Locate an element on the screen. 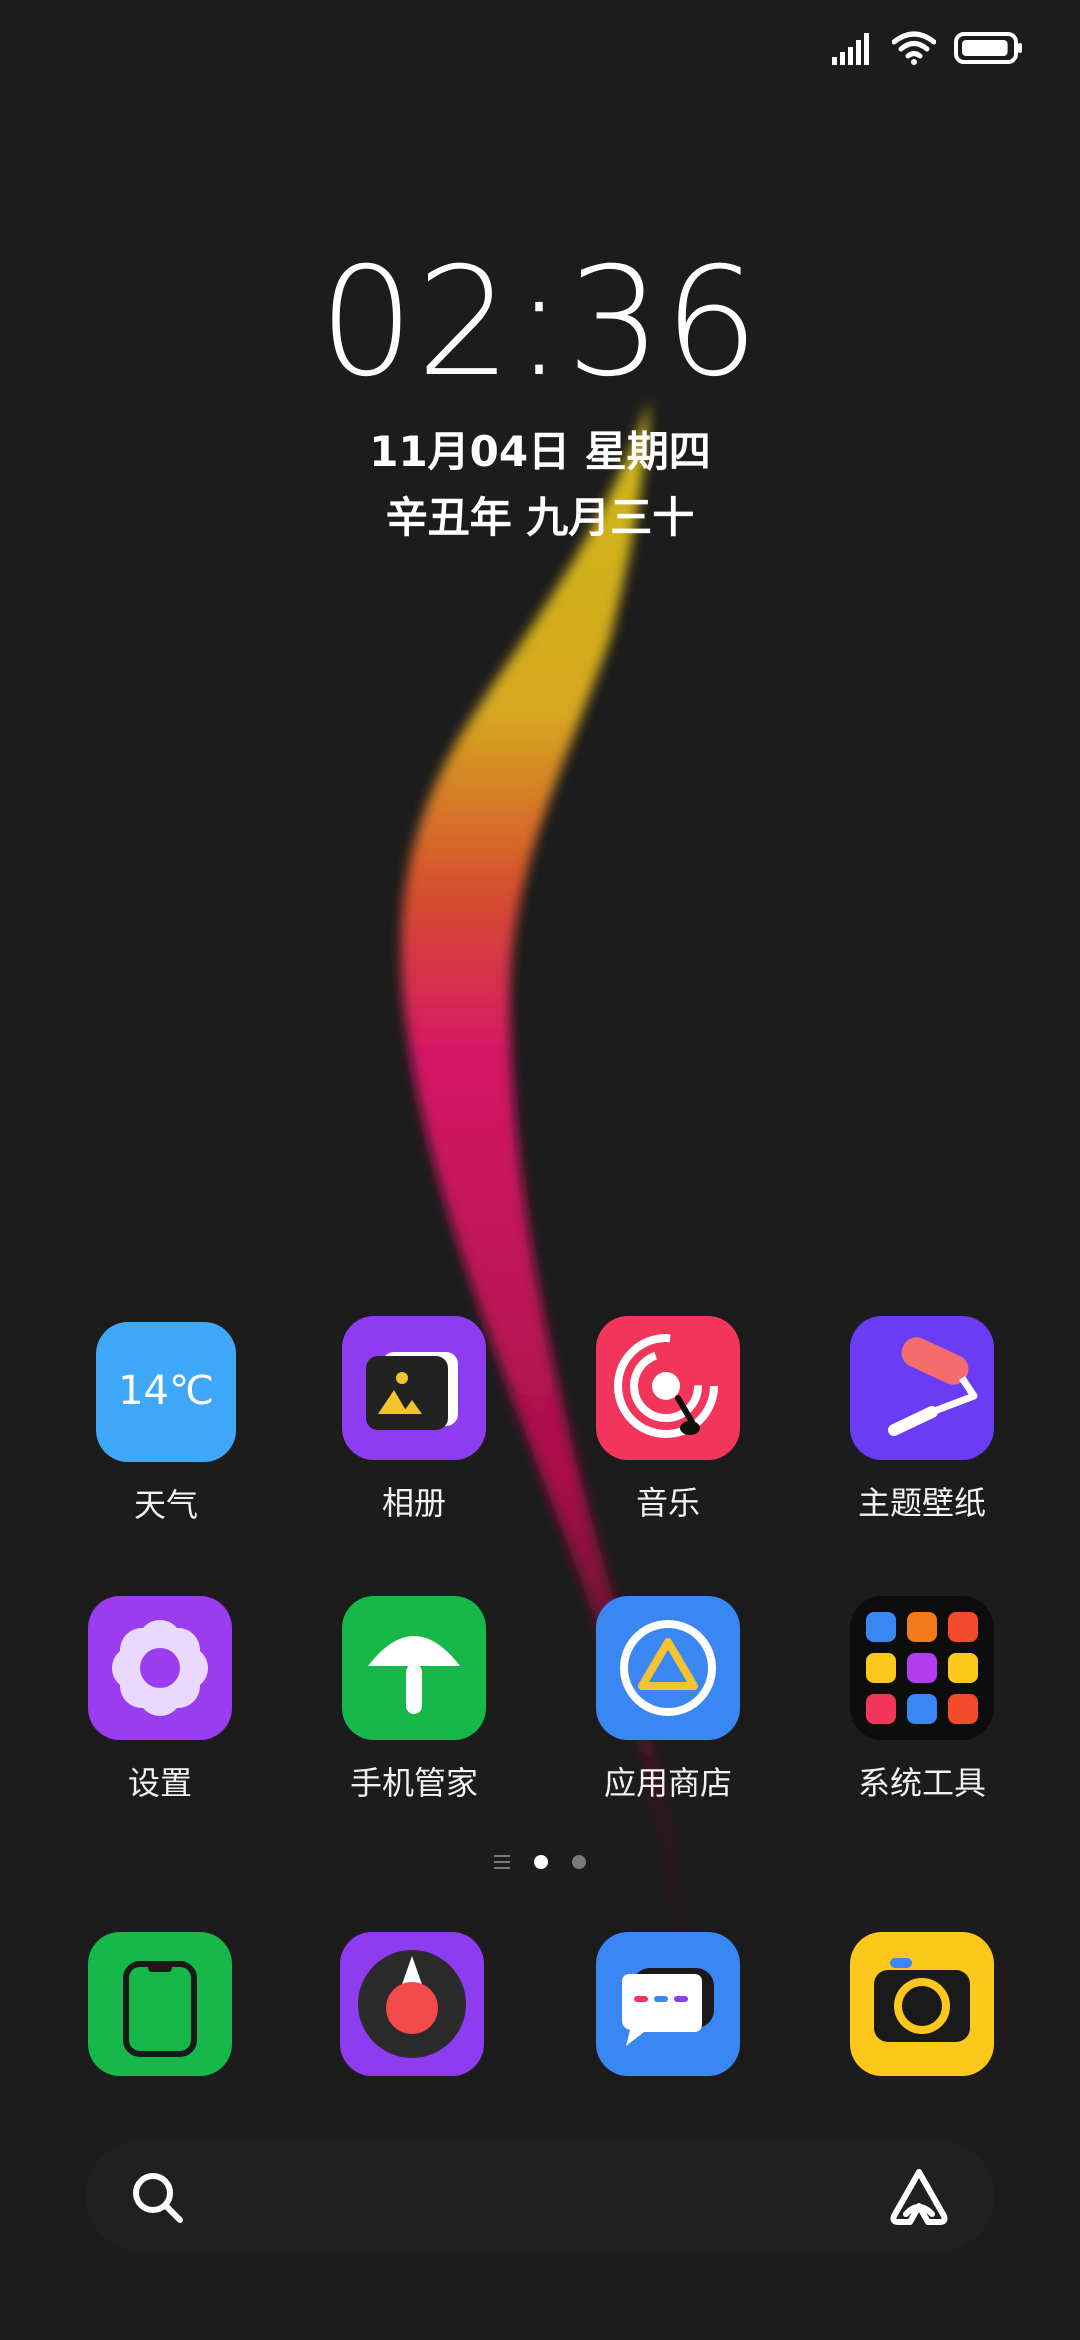 The width and height of the screenshot is (1080, 2340). app-label: 应用商店 is located at coordinates (667, 1783).